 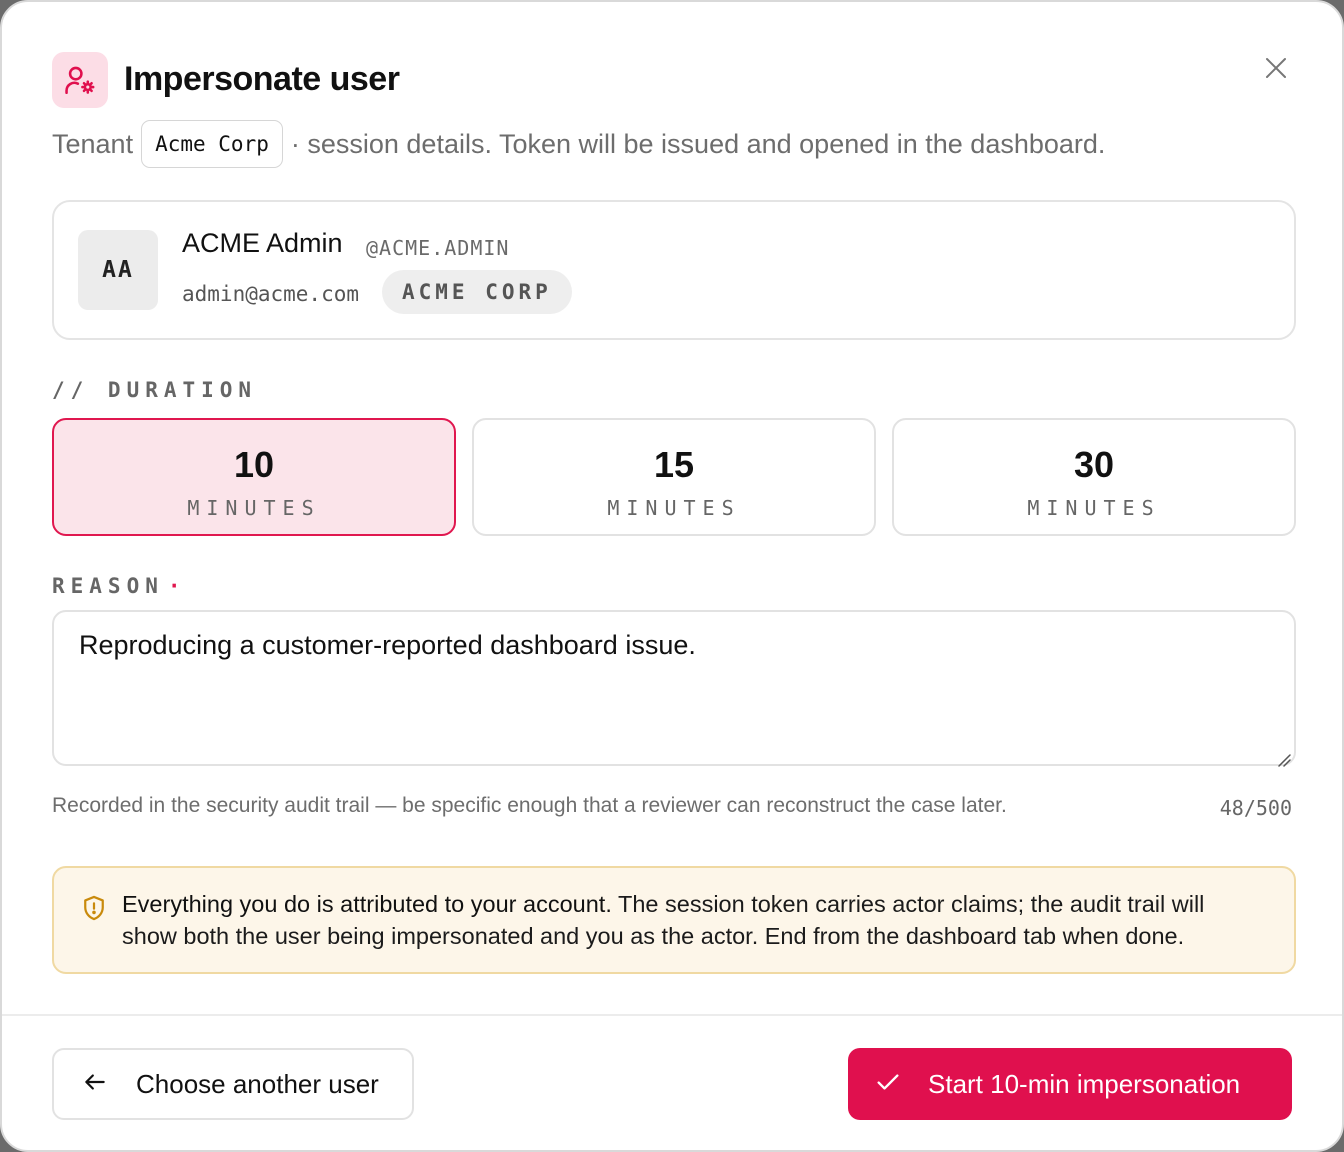 I want to click on check-icon, so click(x=888, y=1084).